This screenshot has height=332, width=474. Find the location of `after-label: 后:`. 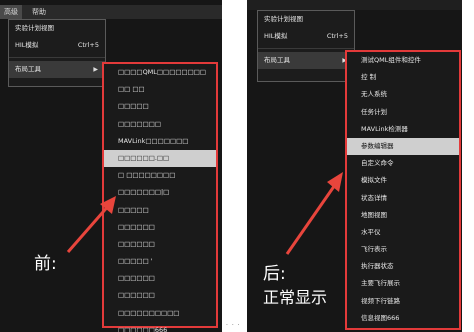

after-label: 后: is located at coordinates (274, 274).